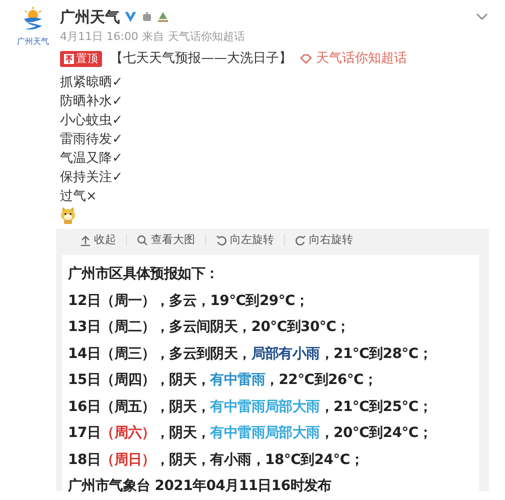 The image size is (505, 500). I want to click on forecast-footer: 广州市气象台 2021年04月11日16时发布, so click(270, 486).